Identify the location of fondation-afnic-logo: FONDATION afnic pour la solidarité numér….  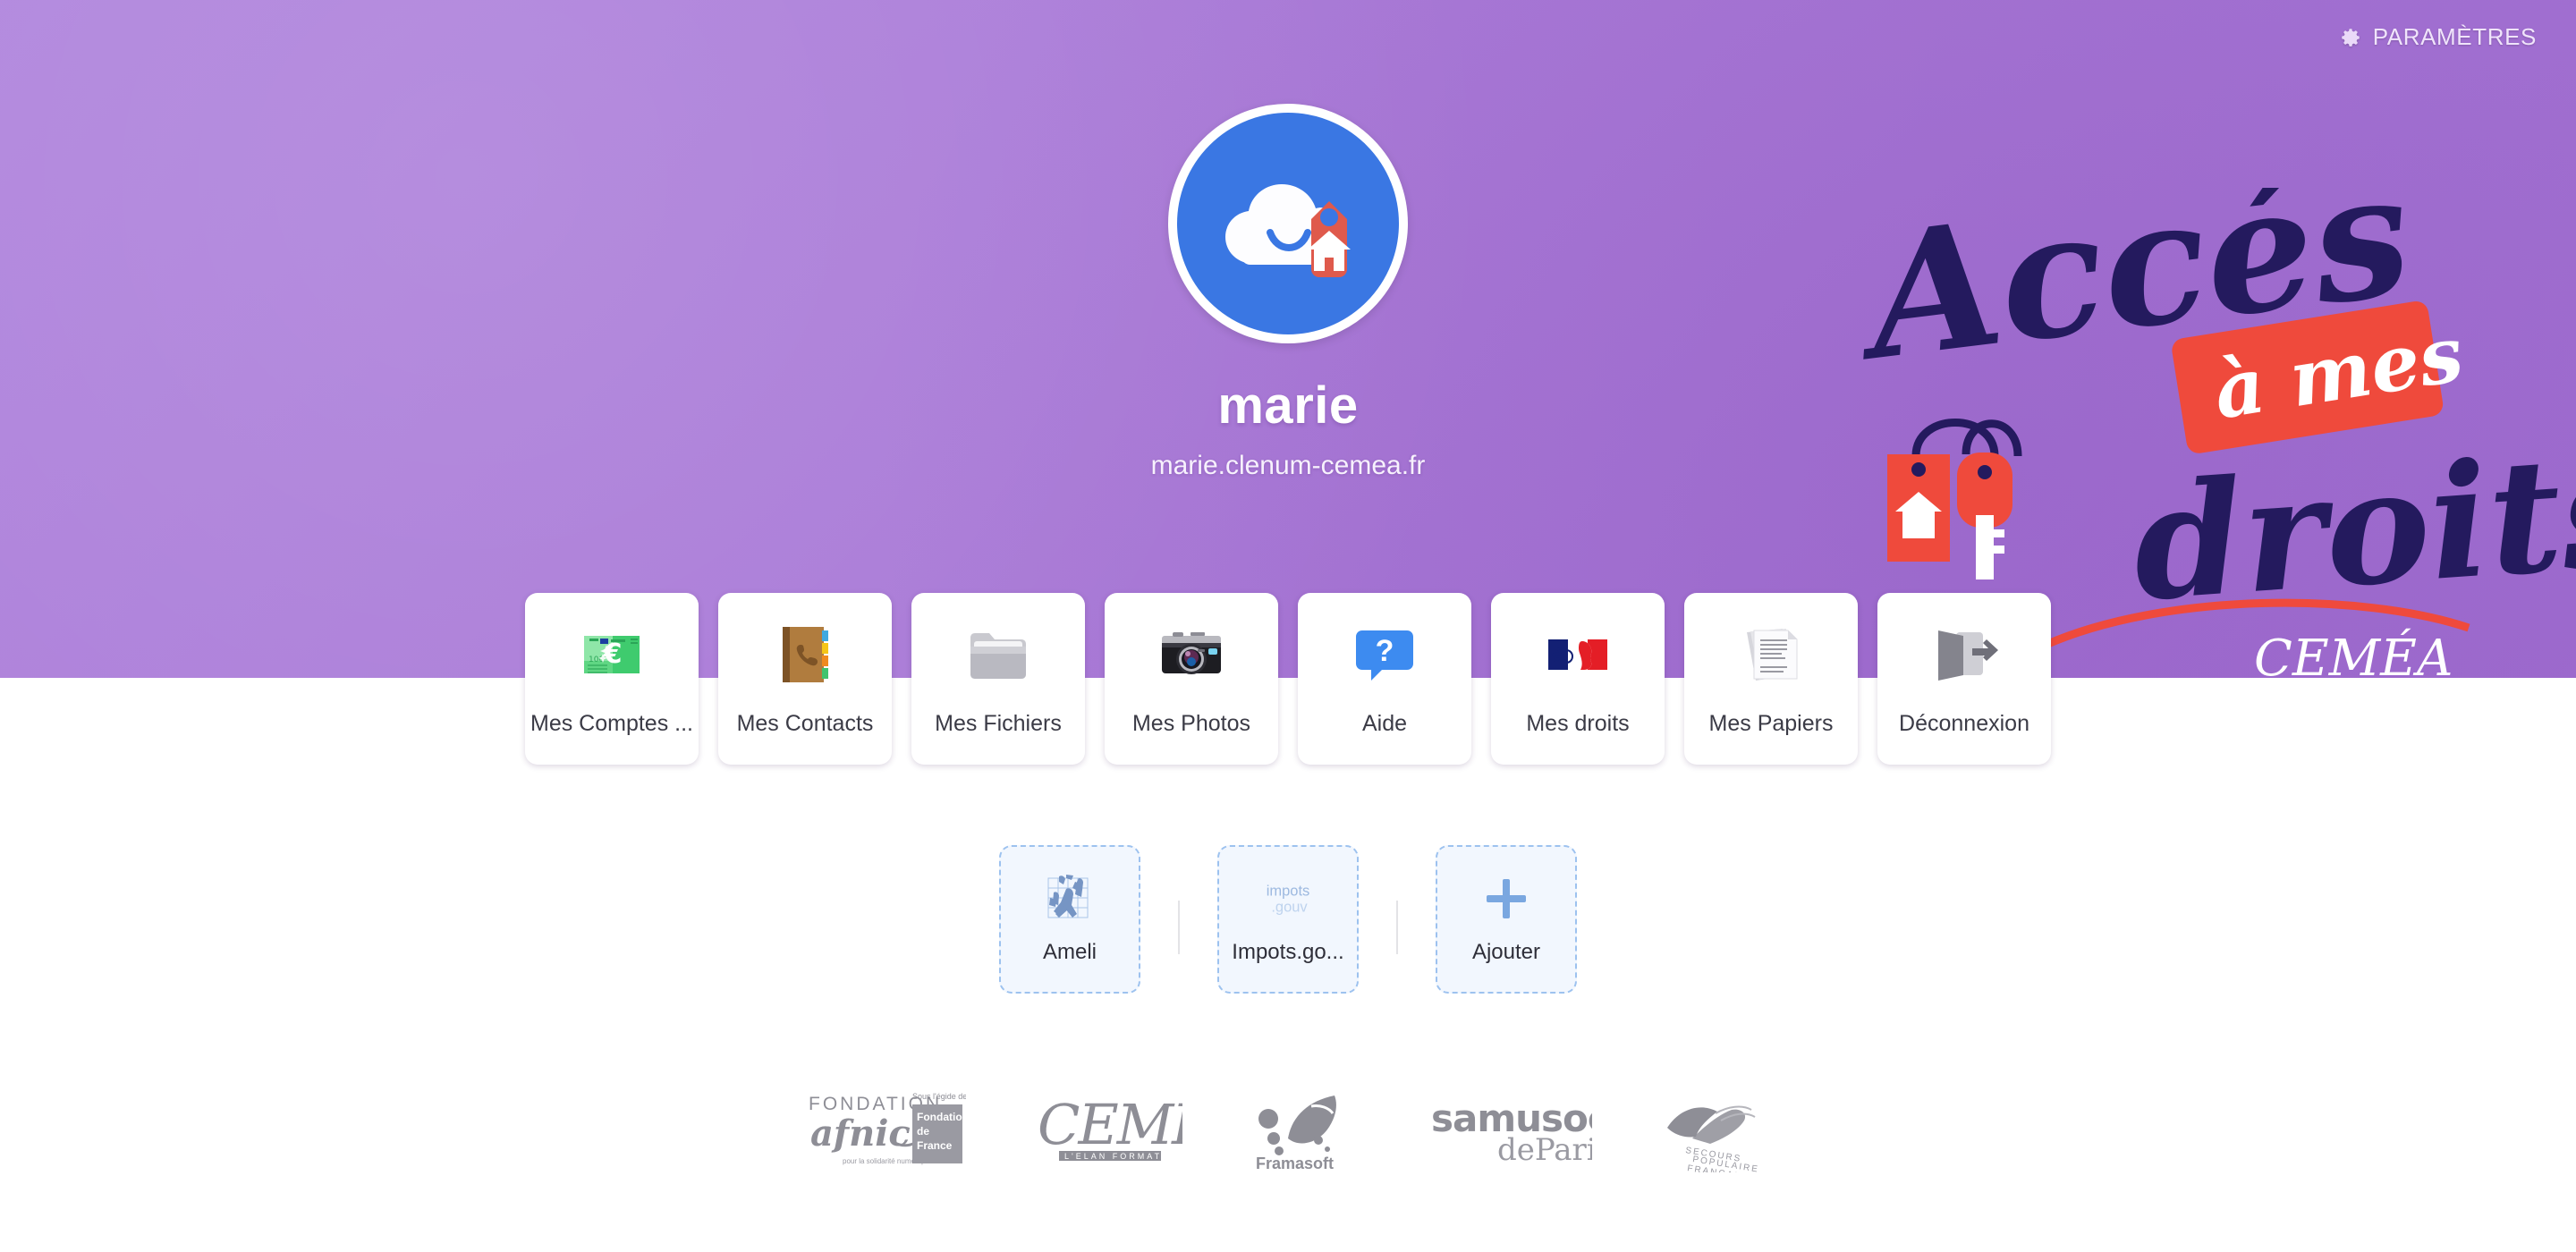
(886, 1129).